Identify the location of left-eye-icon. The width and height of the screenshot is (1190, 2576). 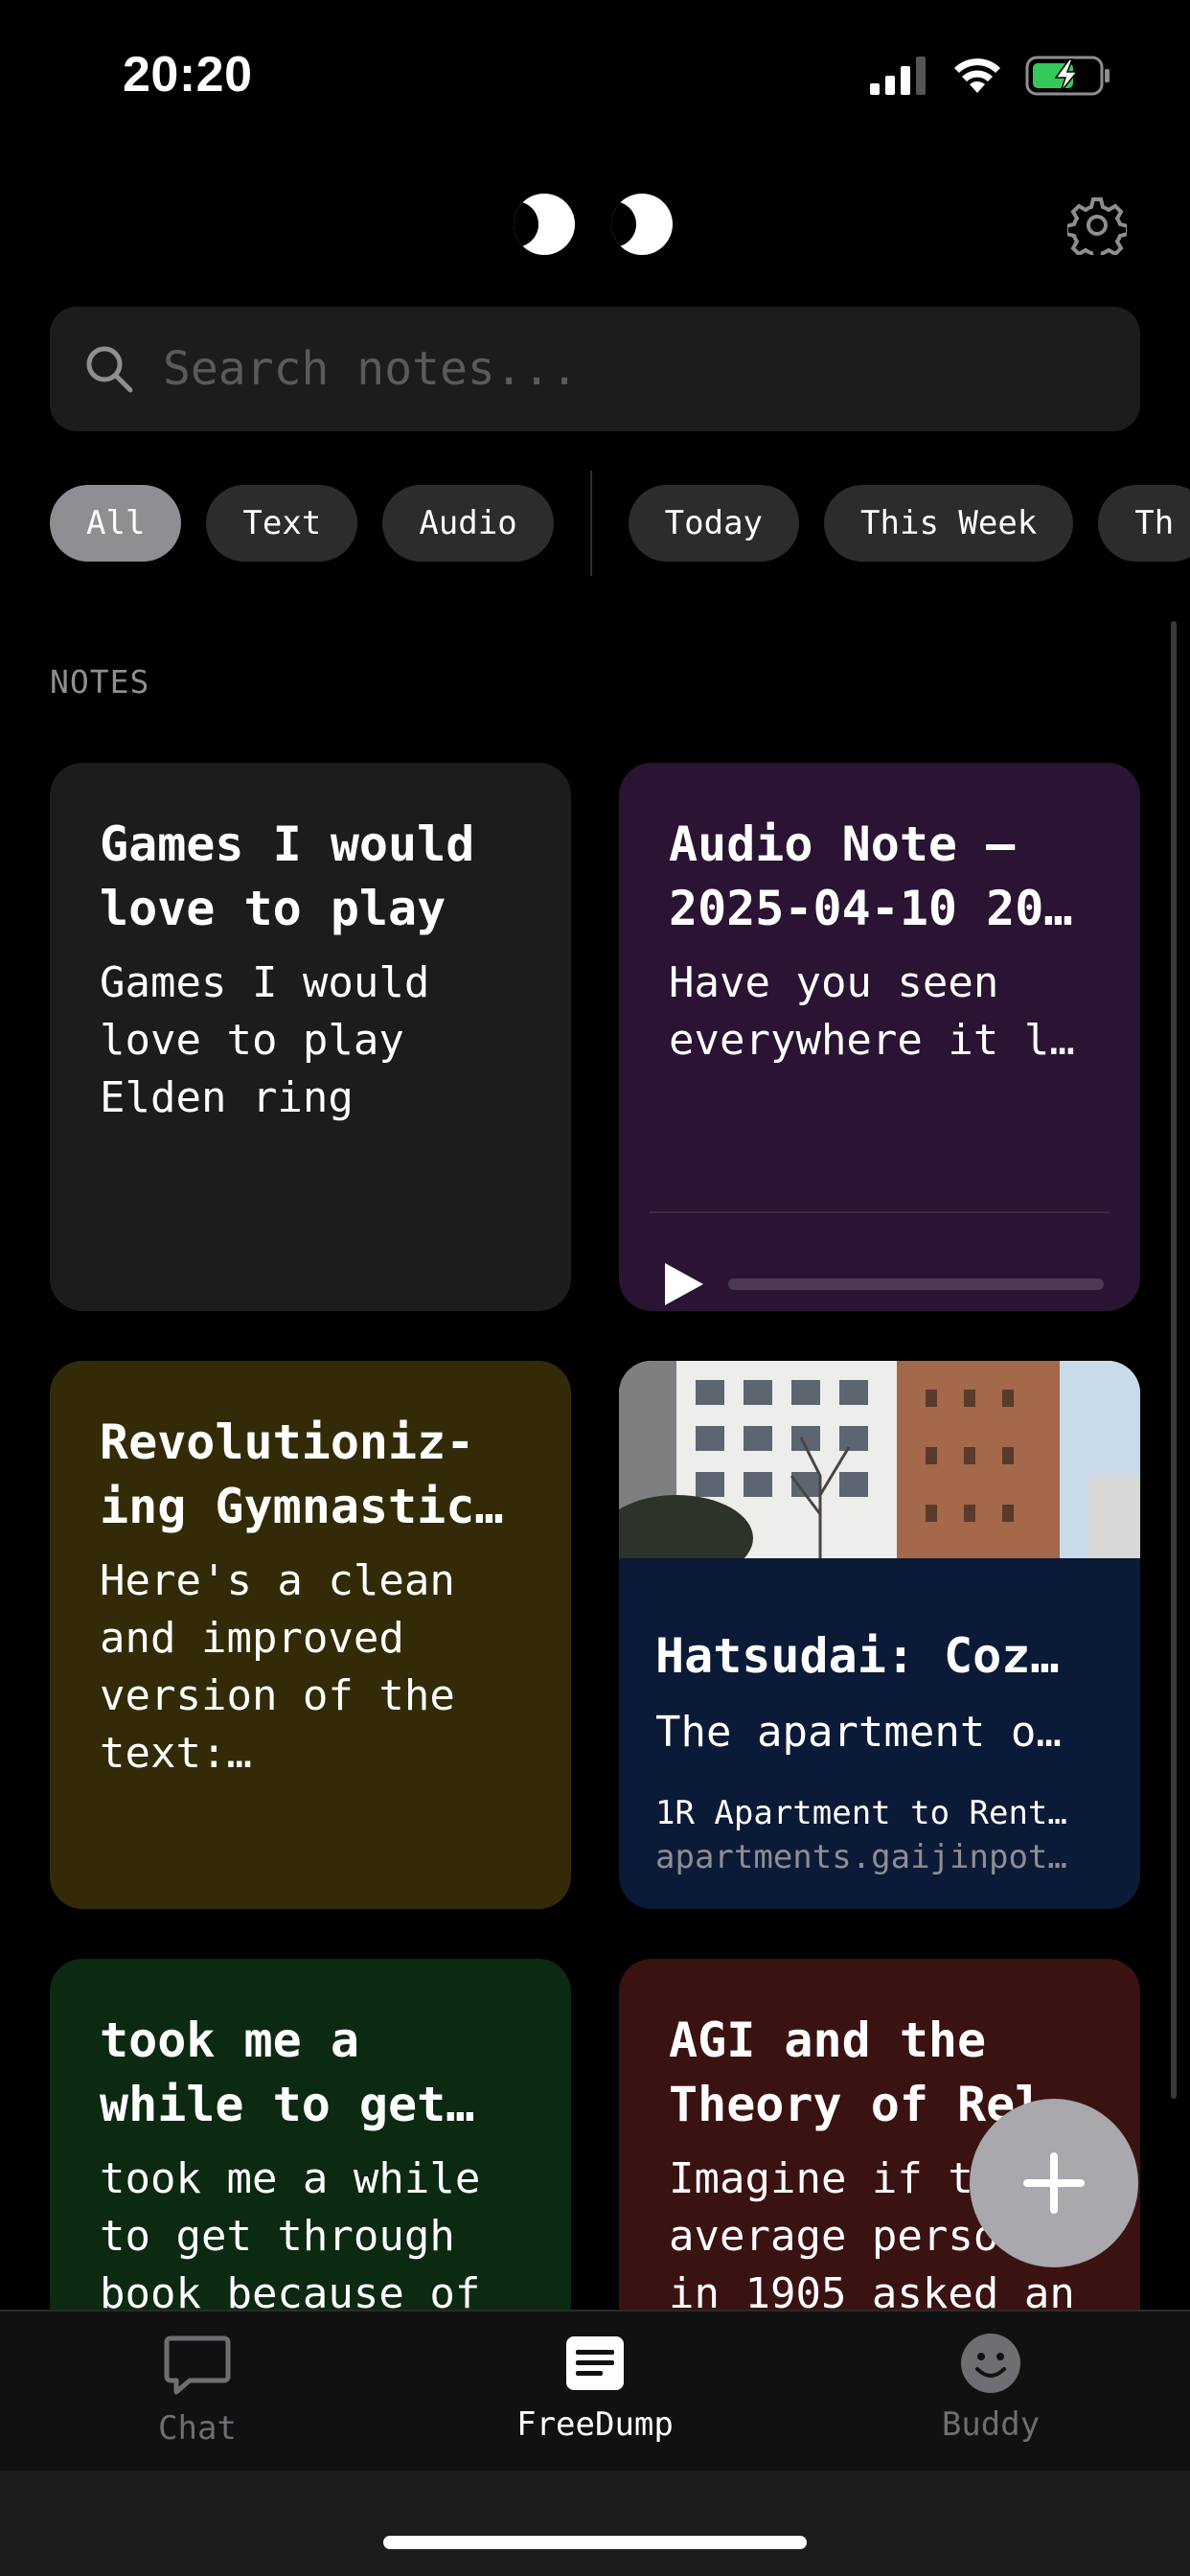
(544, 224).